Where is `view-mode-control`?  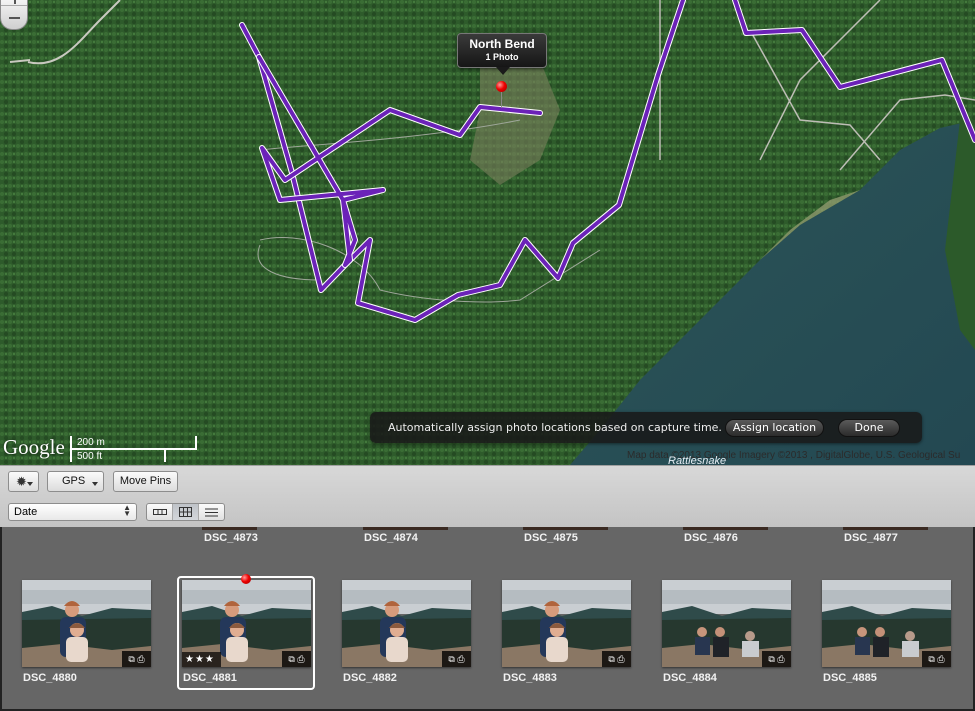
view-mode-control is located at coordinates (185, 512).